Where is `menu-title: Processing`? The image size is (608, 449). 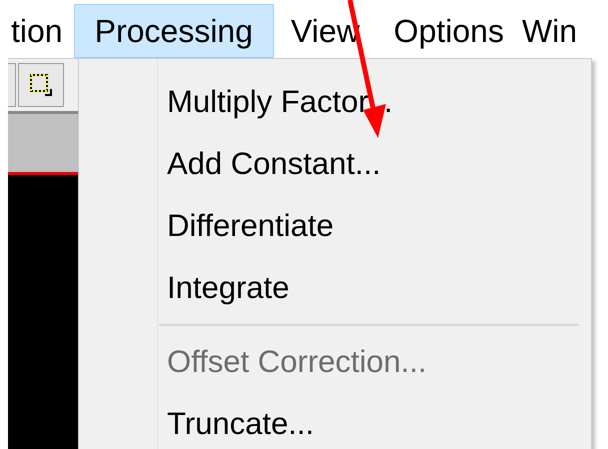 menu-title: Processing is located at coordinates (174, 31).